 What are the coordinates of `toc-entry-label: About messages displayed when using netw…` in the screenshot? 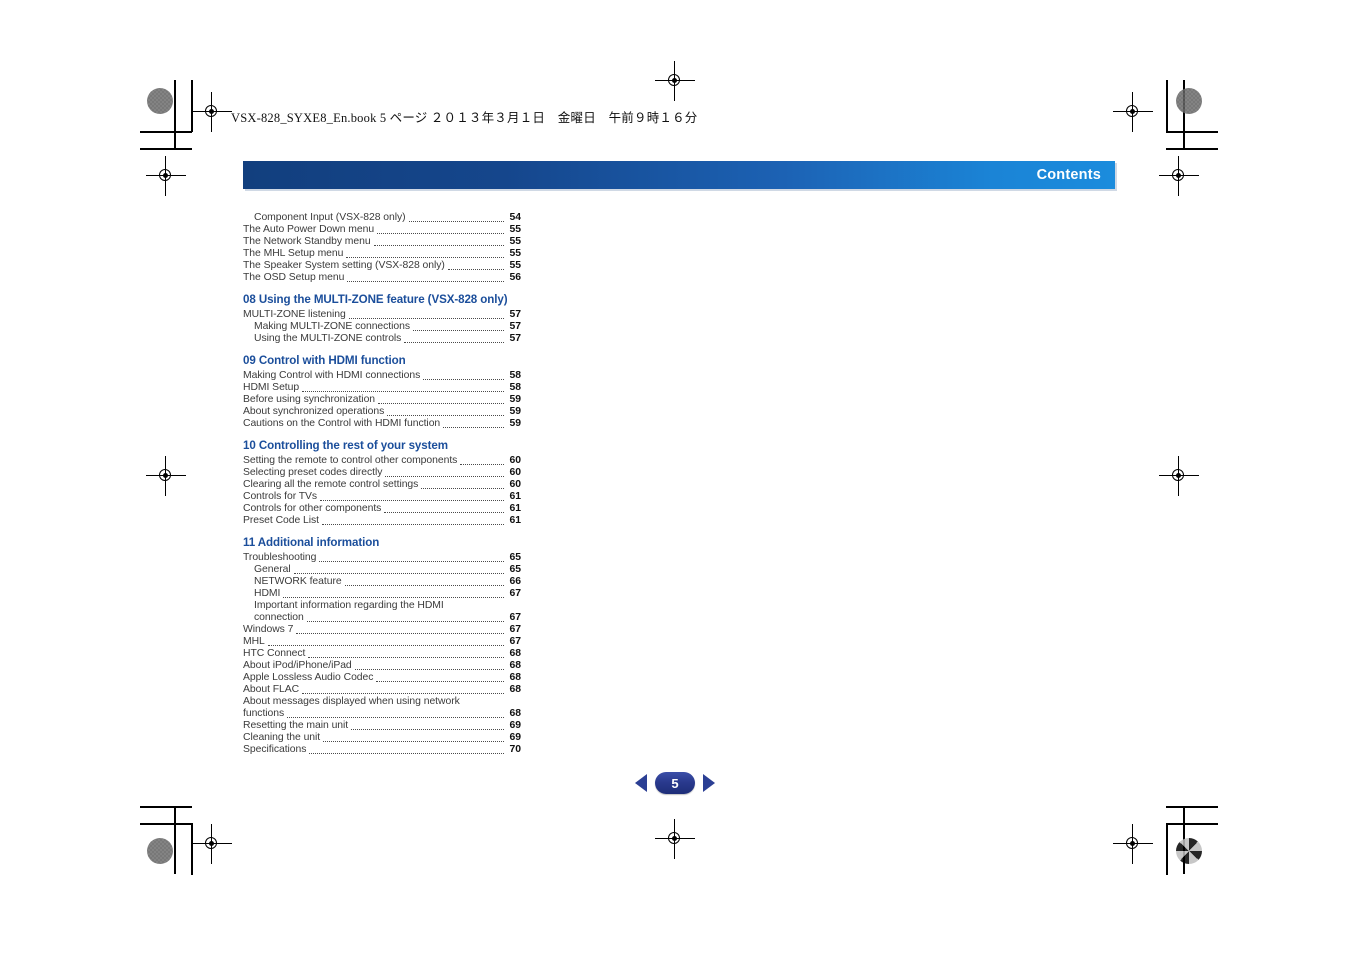 It's located at (351, 701).